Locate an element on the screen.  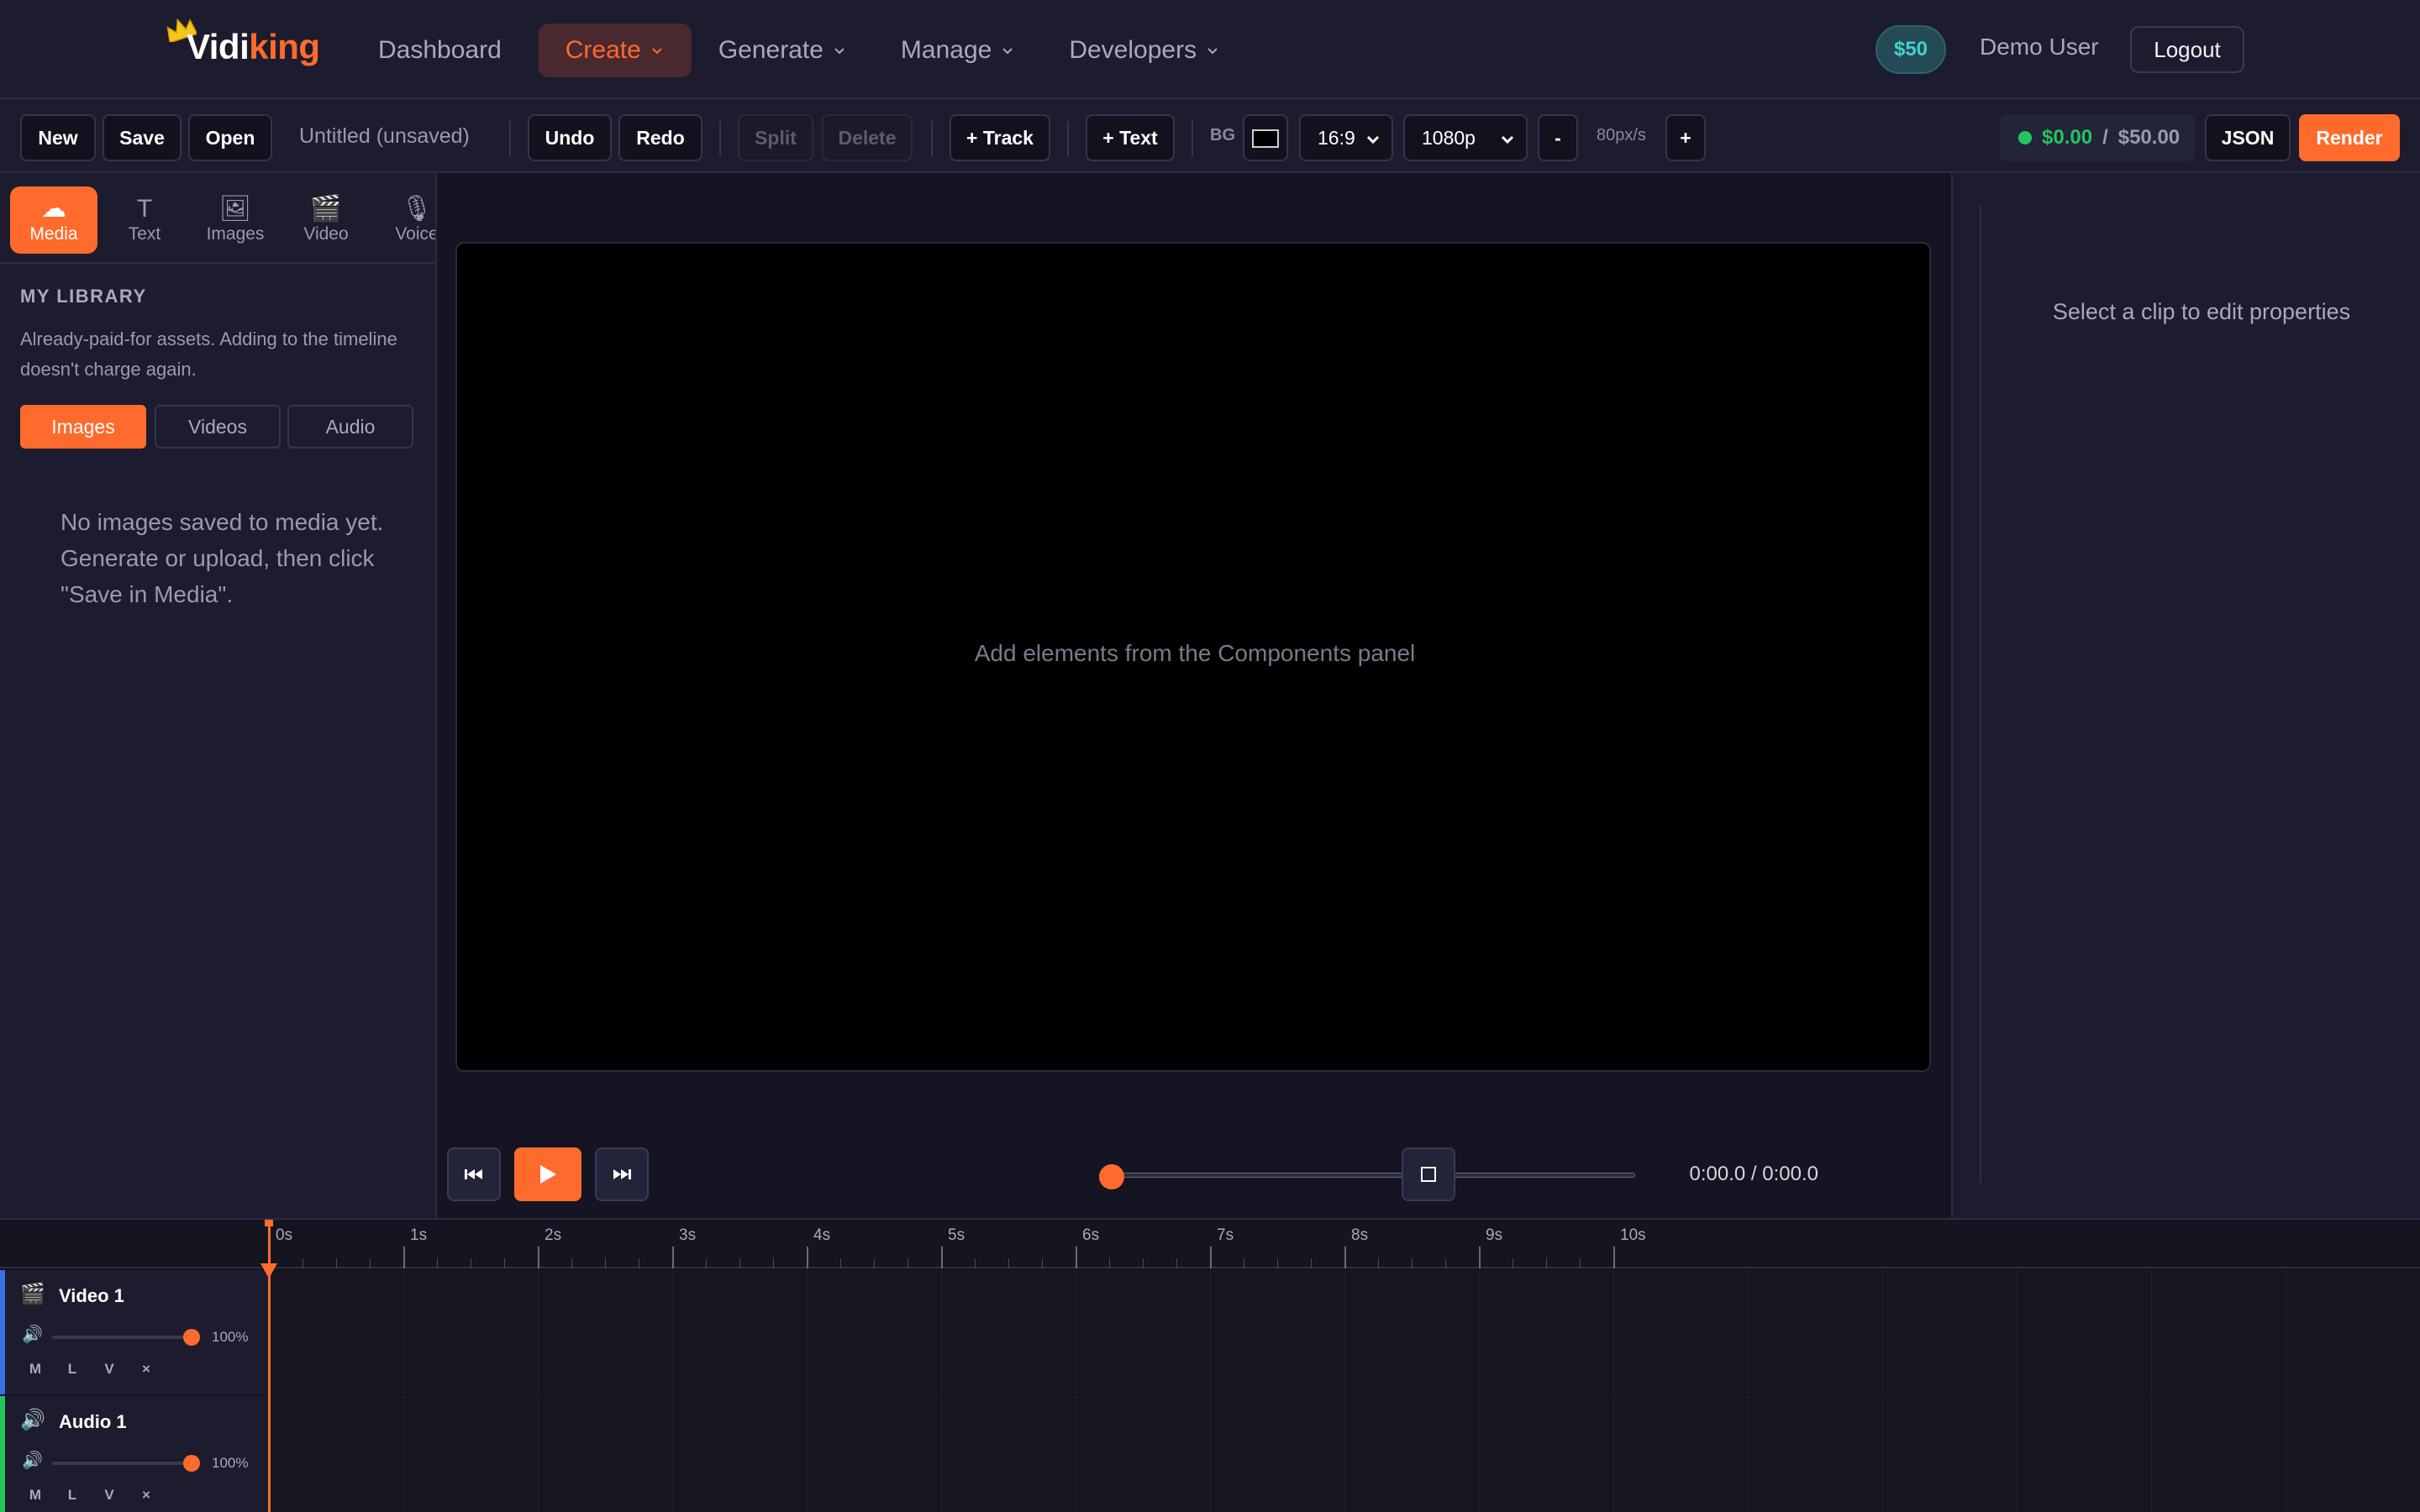
ruler-tick-label: 8s is located at coordinates (1360, 1235).